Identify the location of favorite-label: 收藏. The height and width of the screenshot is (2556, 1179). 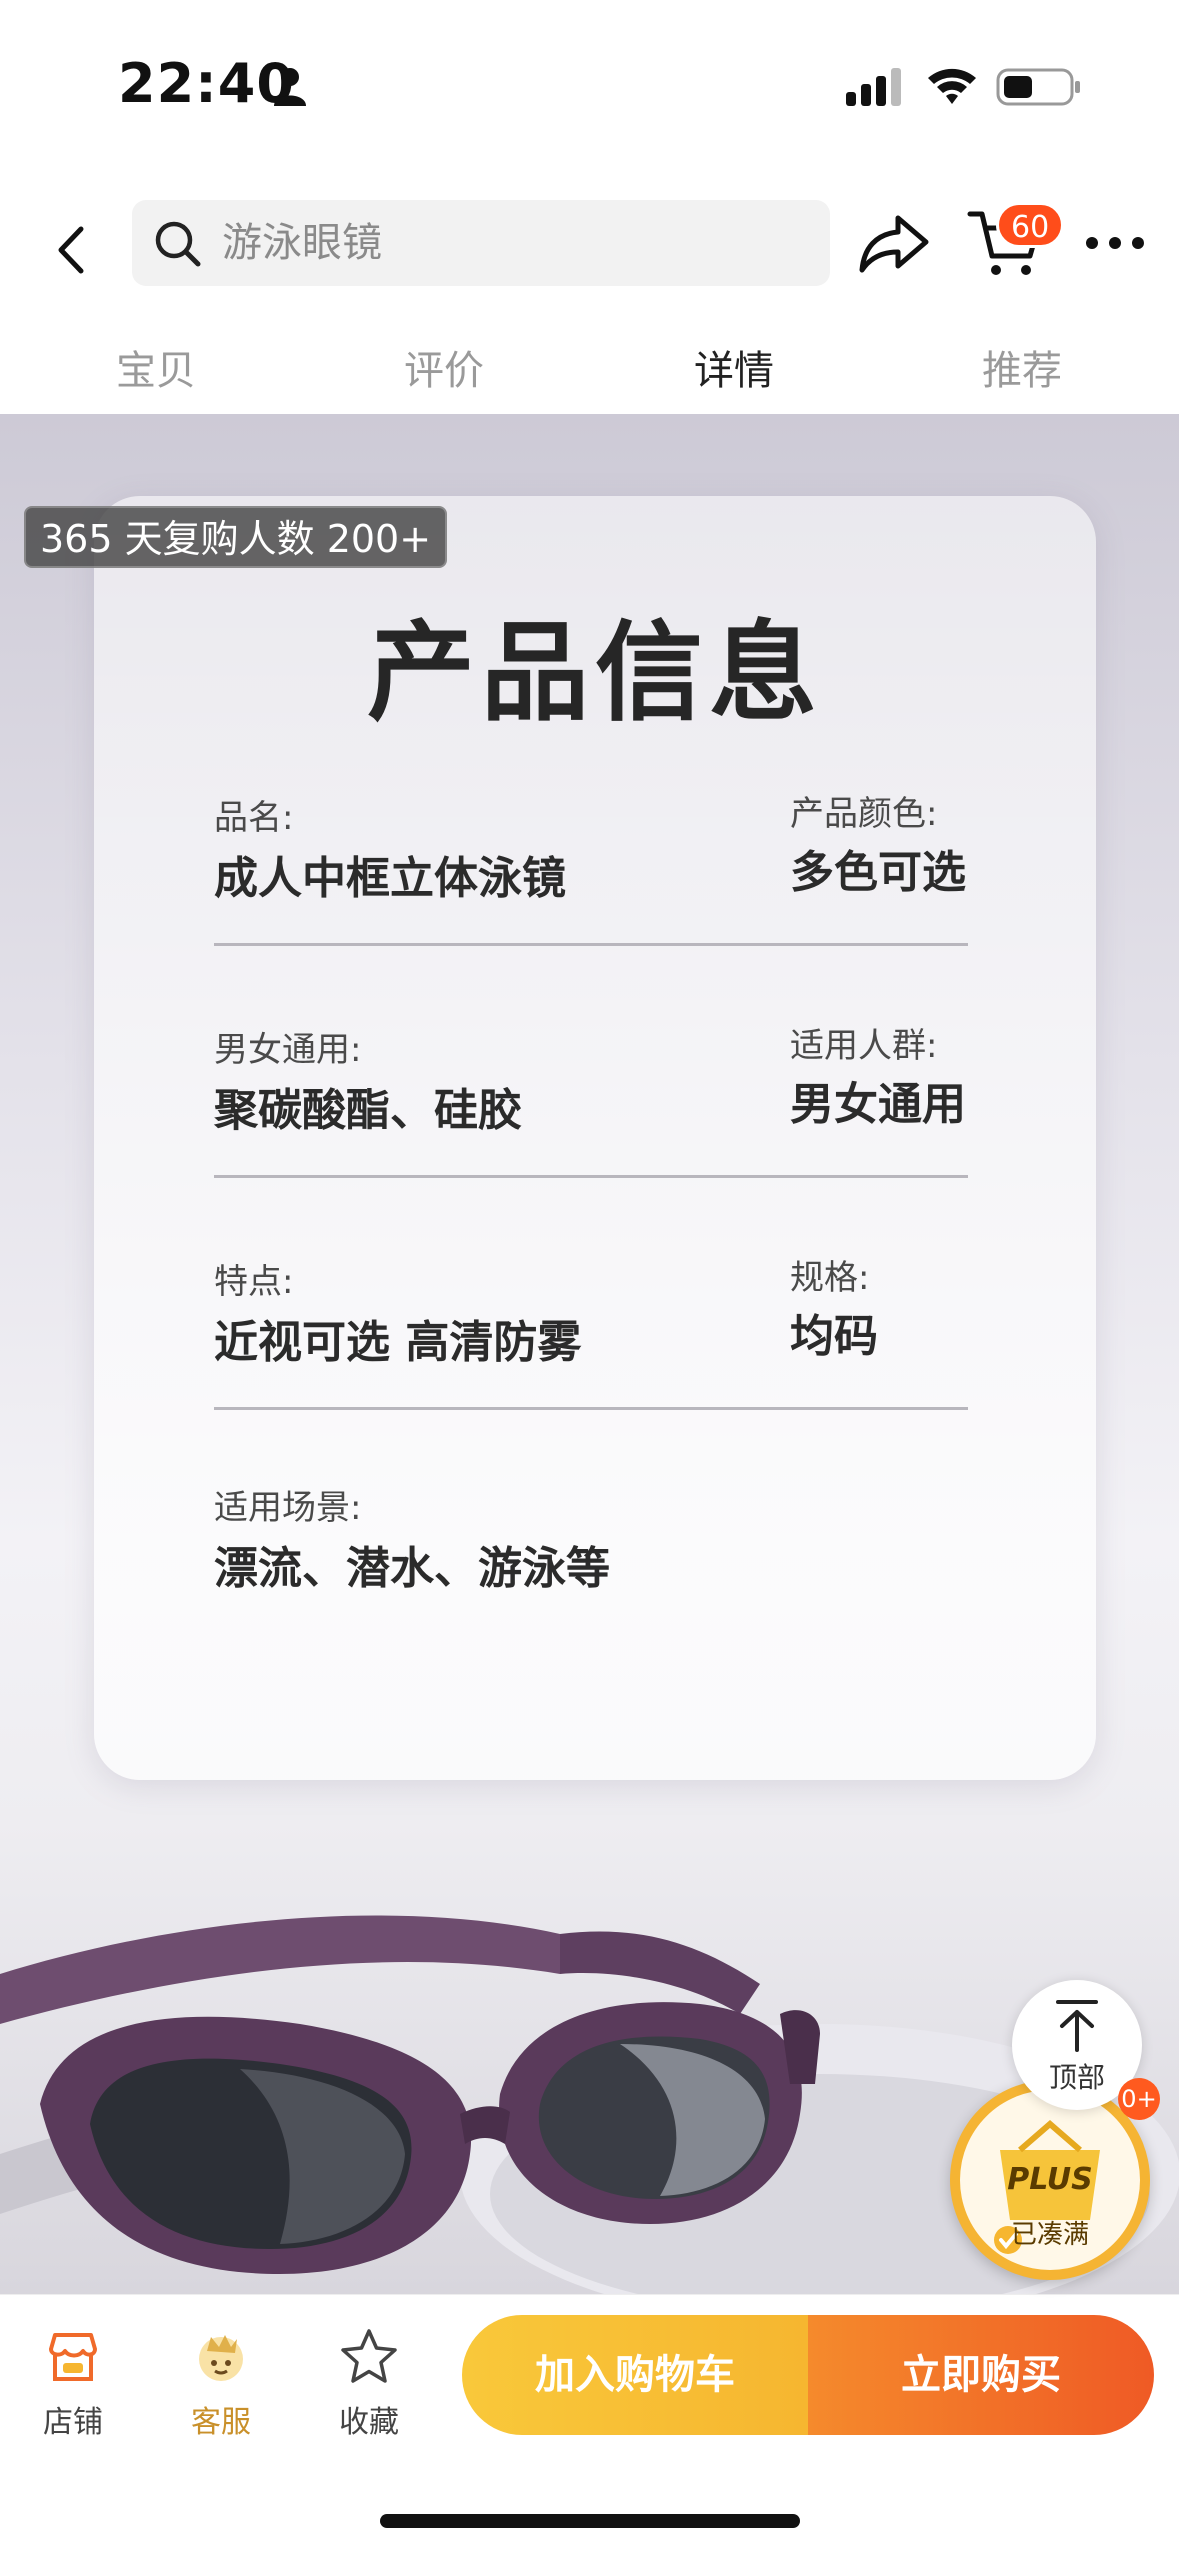
(369, 2422).